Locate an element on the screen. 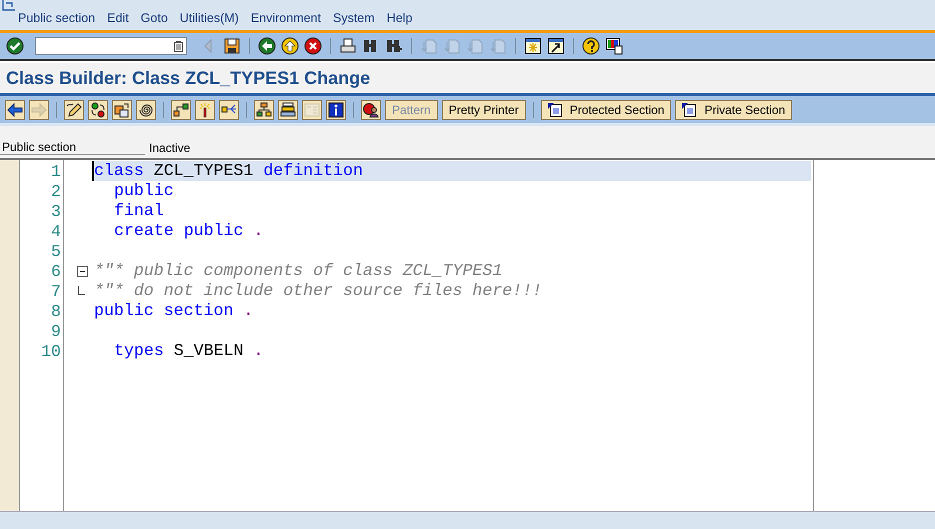 The height and width of the screenshot is (529, 935). line-number: 1 is located at coordinates (55, 171).